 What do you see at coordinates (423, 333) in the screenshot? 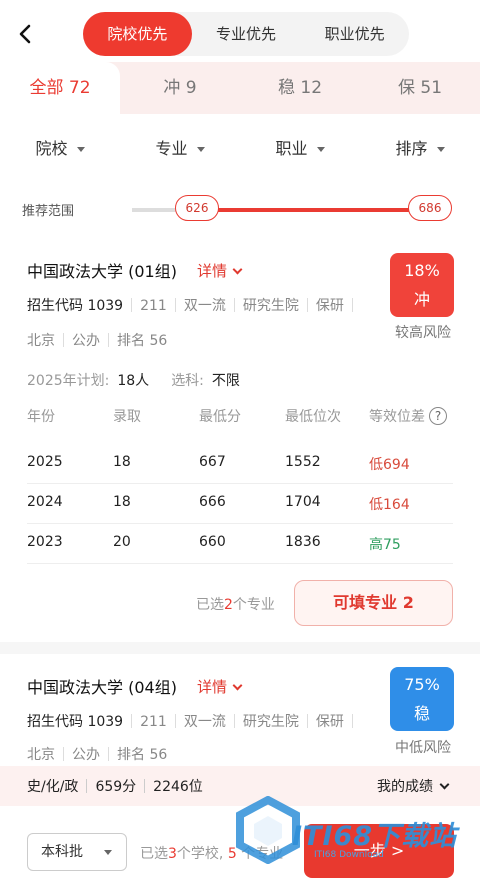
I see `risk-label: 较高风险` at bounding box center [423, 333].